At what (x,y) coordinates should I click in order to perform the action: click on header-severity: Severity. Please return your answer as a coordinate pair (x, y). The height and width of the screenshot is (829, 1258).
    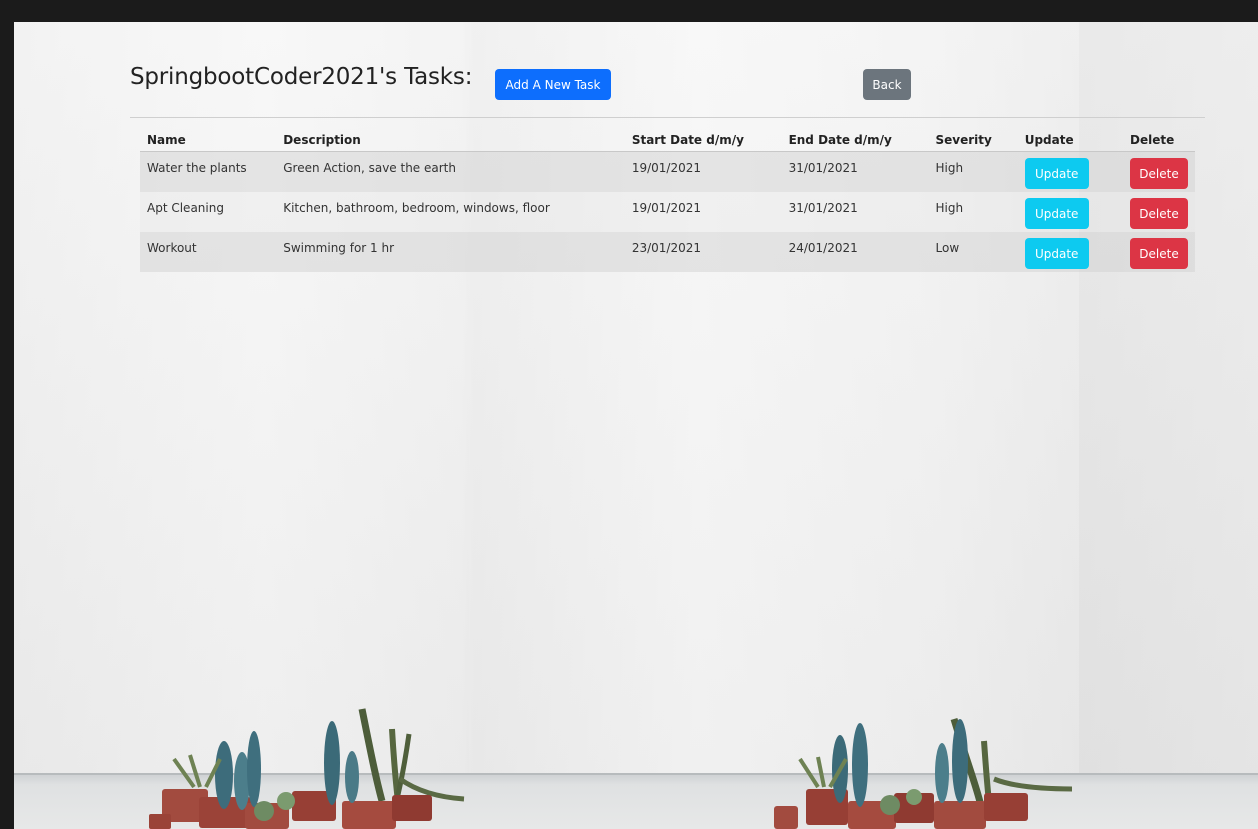
    Looking at the image, I should click on (973, 139).